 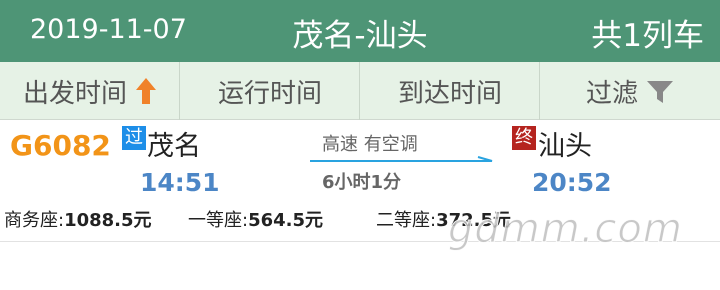 What do you see at coordinates (660, 91) in the screenshot?
I see `funnel-icon` at bounding box center [660, 91].